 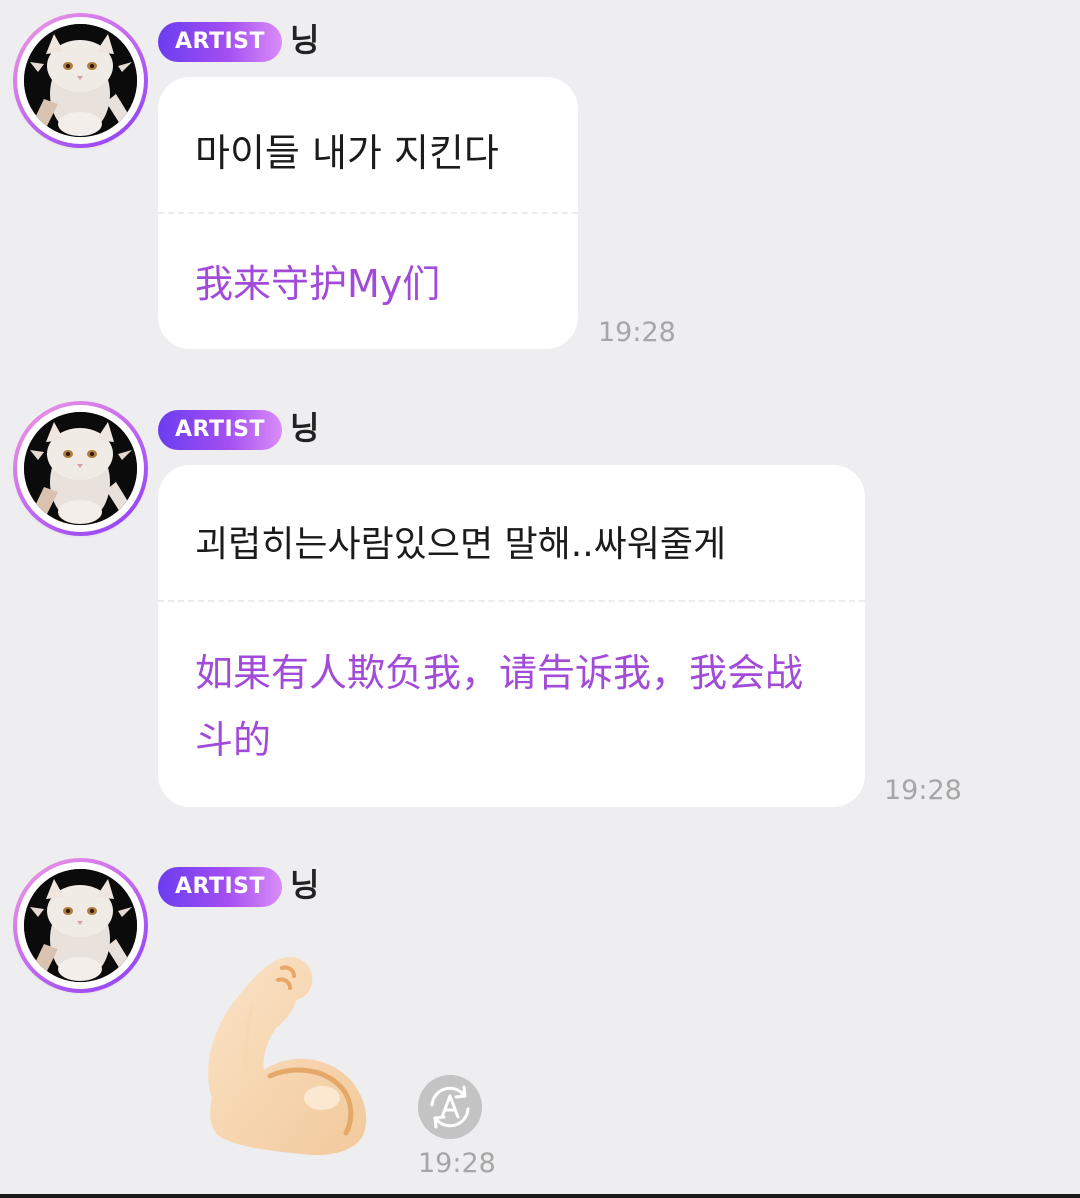 I want to click on message-time: 19:28, so click(x=457, y=1163).